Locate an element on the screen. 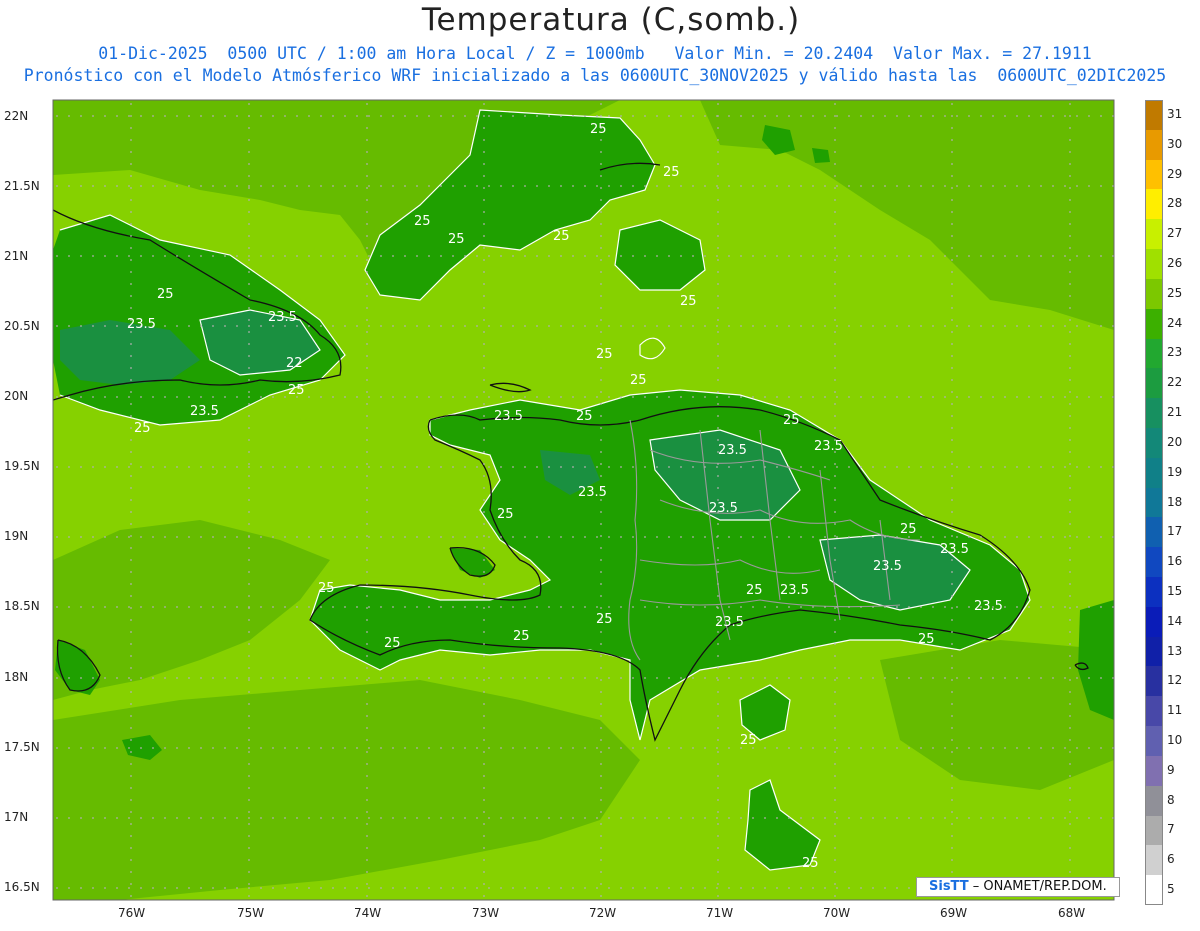  colorbar-label: 19 is located at coordinates (1175, 471).